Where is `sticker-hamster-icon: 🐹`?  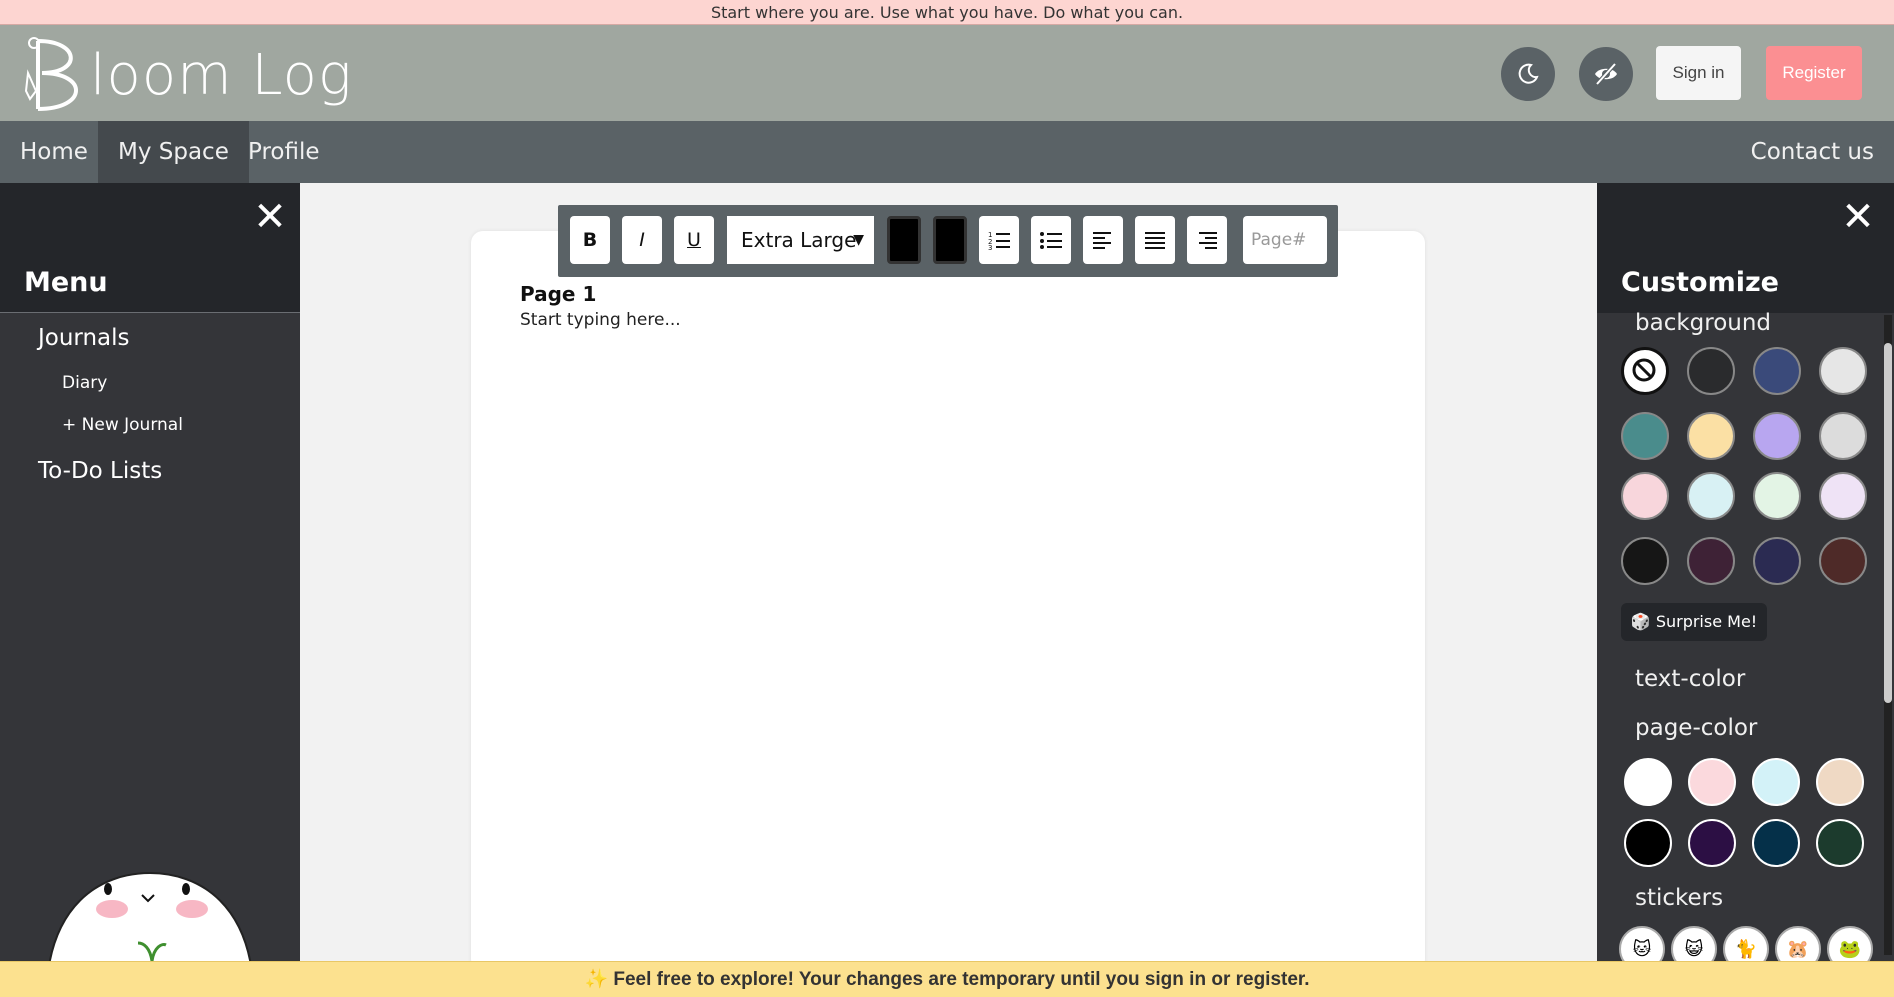 sticker-hamster-icon: 🐹 is located at coordinates (1798, 943).